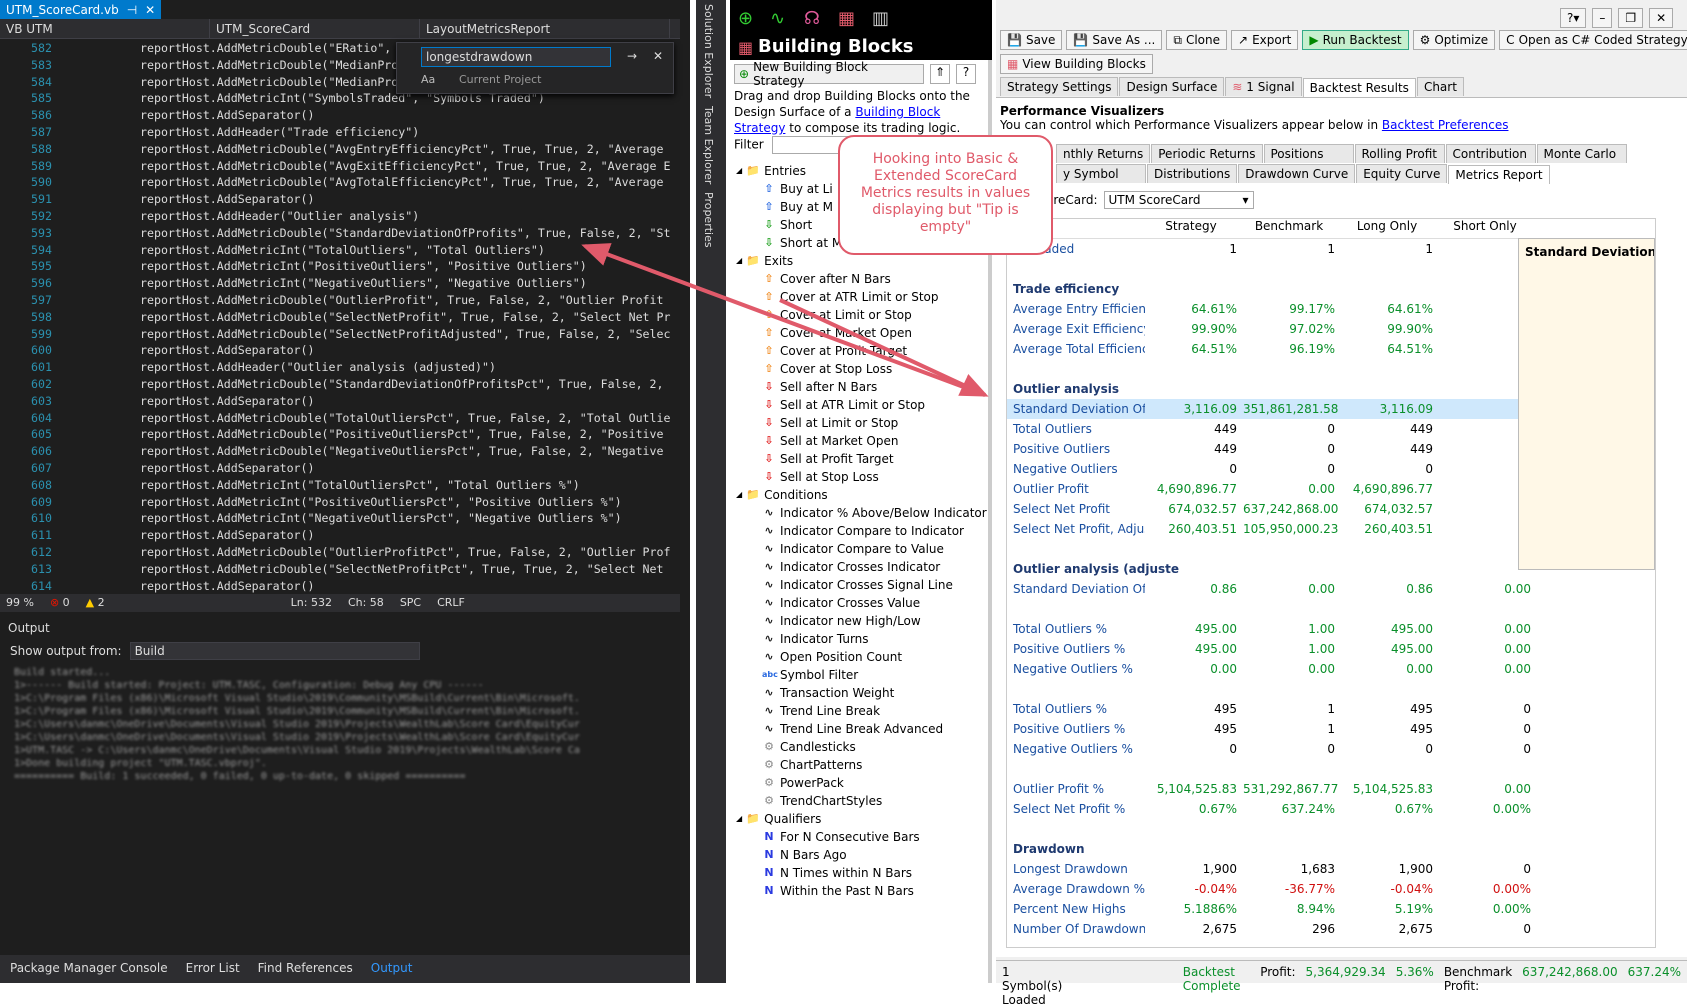 Image resolution: width=1687 pixels, height=1007 pixels. Describe the element at coordinates (884, 347) in the screenshot. I see `arrow-to-grid` at that location.